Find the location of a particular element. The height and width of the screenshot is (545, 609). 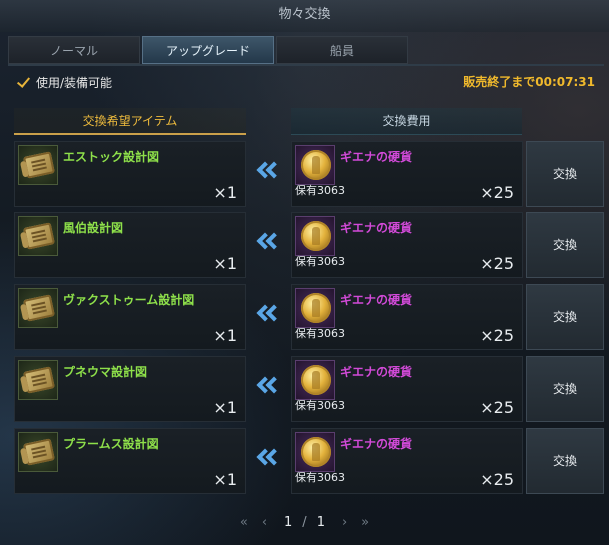

item-name: プラームス設計図 is located at coordinates (111, 444).